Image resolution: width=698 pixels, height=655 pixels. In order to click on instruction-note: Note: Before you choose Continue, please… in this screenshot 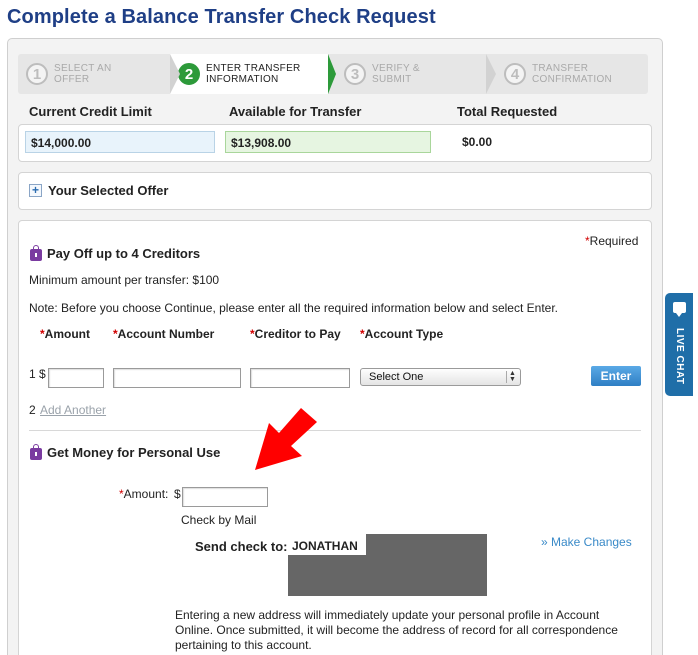, I will do `click(293, 308)`.